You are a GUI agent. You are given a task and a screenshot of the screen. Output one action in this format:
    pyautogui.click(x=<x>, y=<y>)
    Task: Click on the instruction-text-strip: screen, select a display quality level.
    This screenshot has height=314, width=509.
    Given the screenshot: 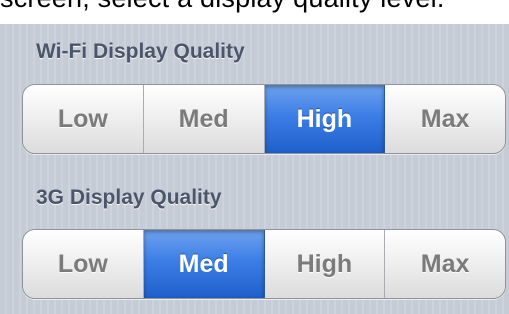 What is the action you would take?
    pyautogui.click(x=254, y=12)
    